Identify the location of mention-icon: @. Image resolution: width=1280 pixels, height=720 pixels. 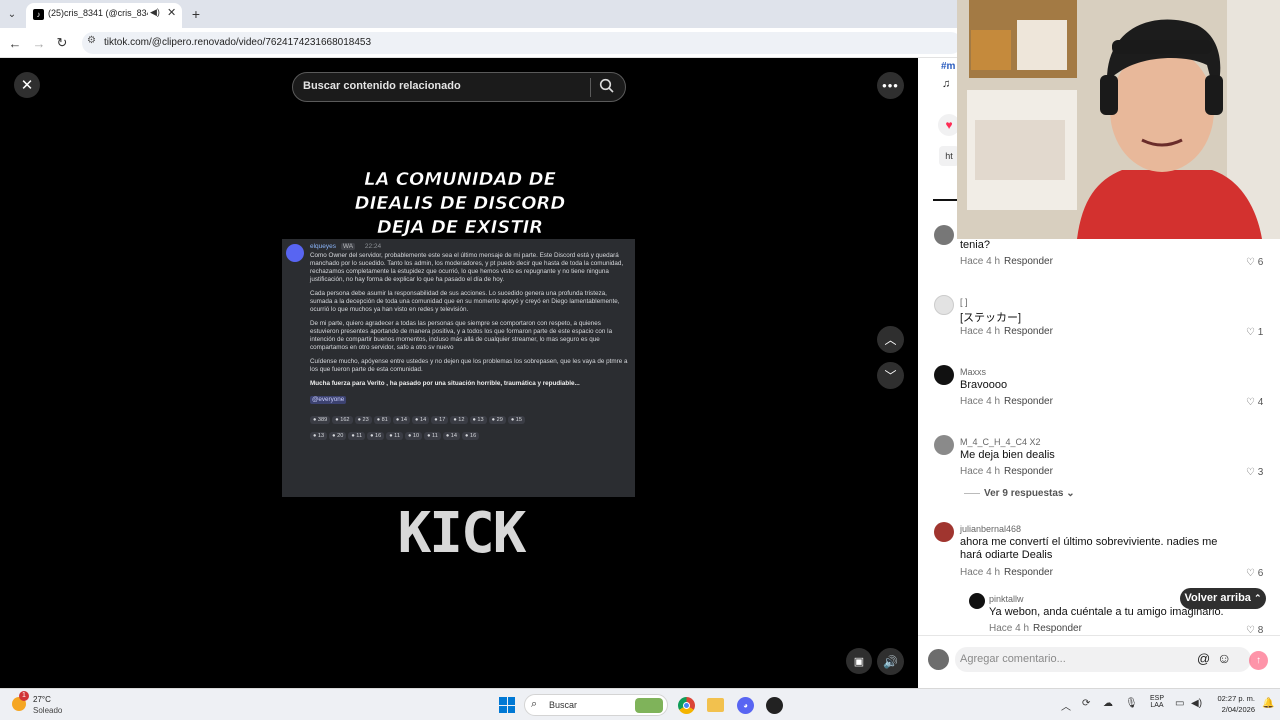
(1203, 658).